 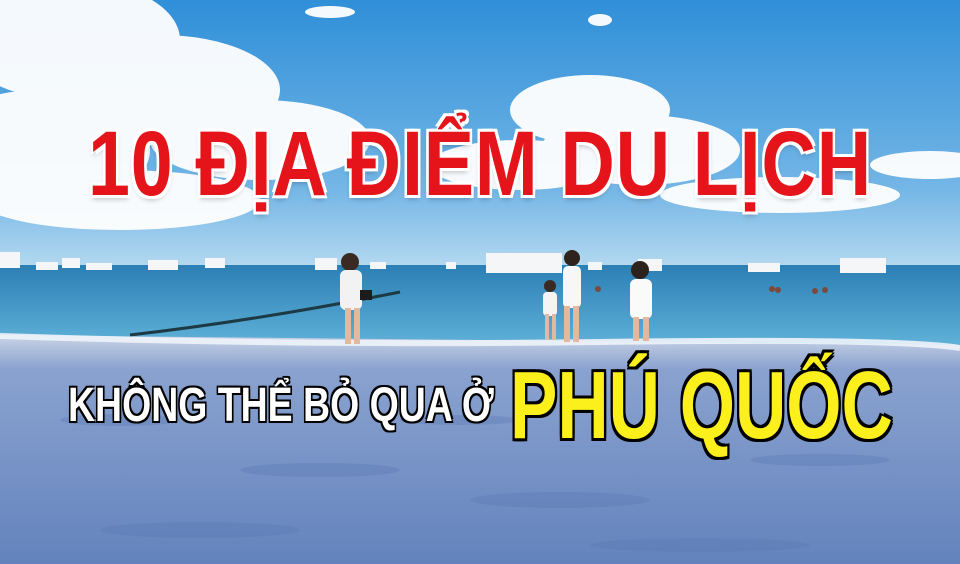 I want to click on subline-place-name: PHÚ QUỐC, so click(x=701, y=405).